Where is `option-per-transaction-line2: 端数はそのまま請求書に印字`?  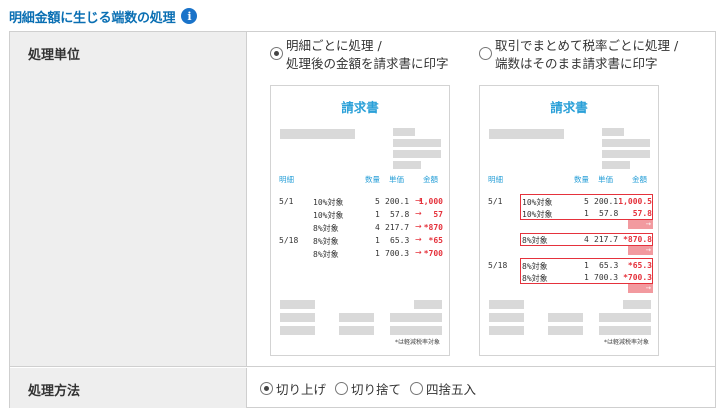 option-per-transaction-line2: 端数はそのまま請求書に印字 is located at coordinates (576, 63).